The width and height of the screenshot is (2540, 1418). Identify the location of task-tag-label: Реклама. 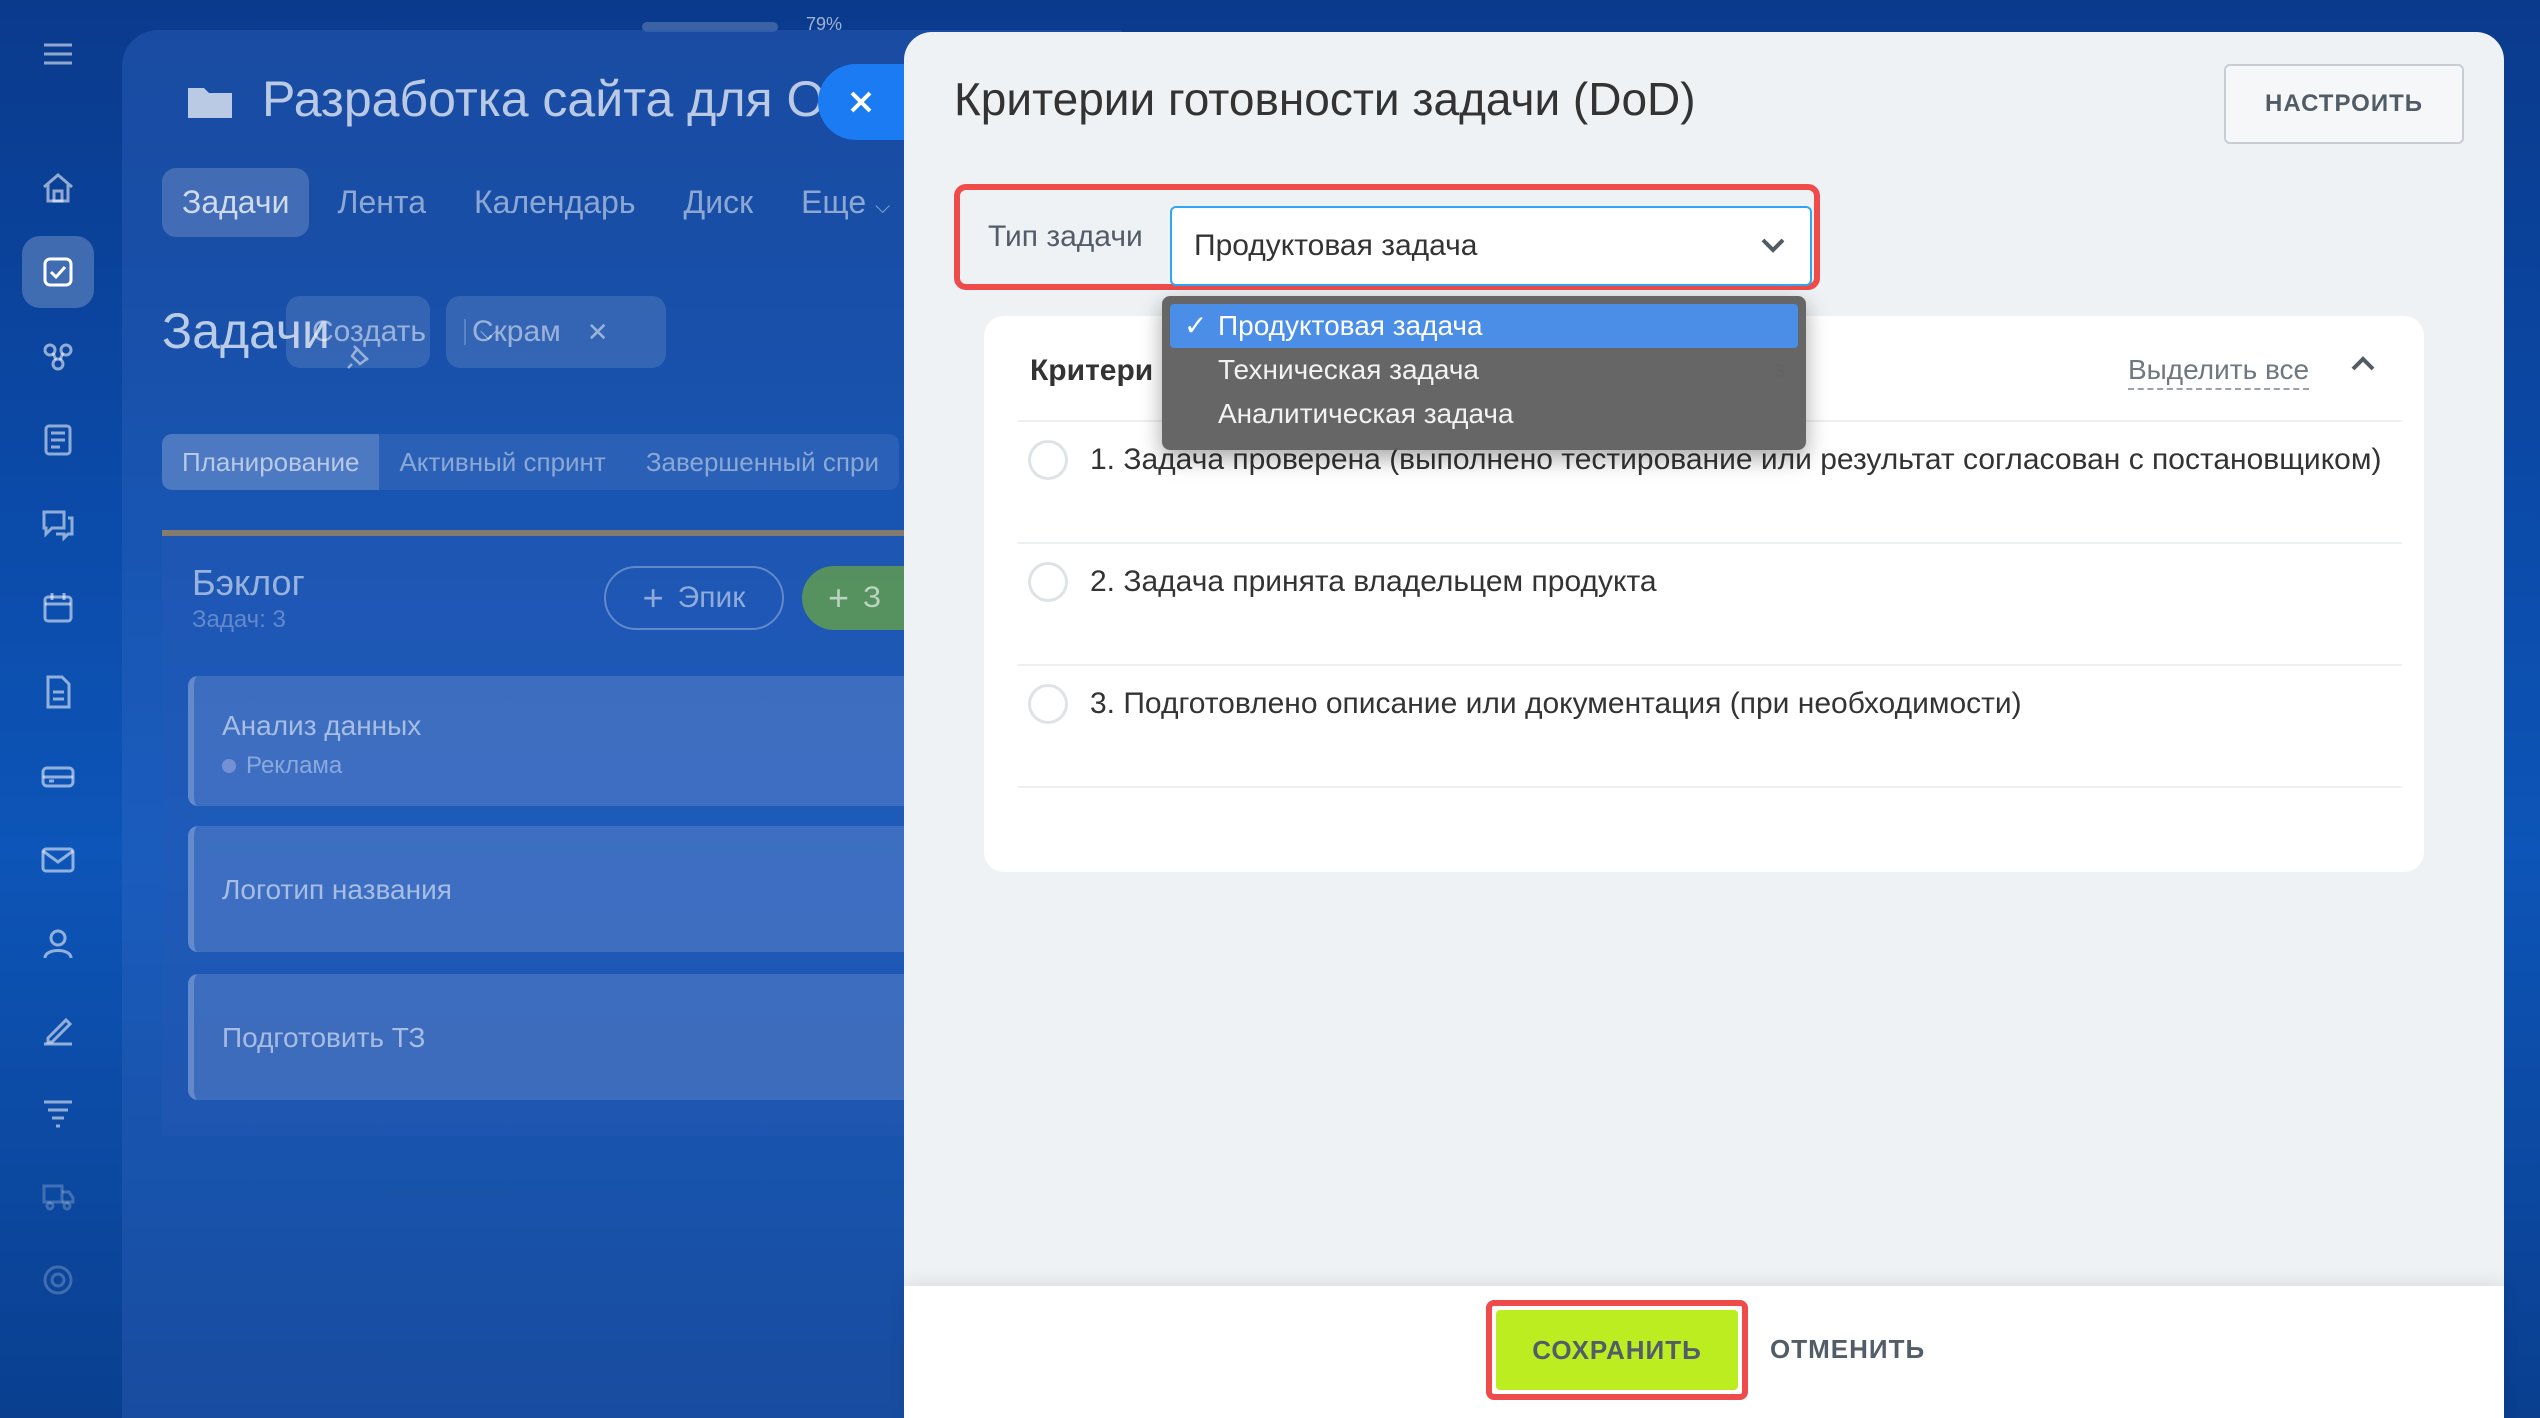
(294, 765).